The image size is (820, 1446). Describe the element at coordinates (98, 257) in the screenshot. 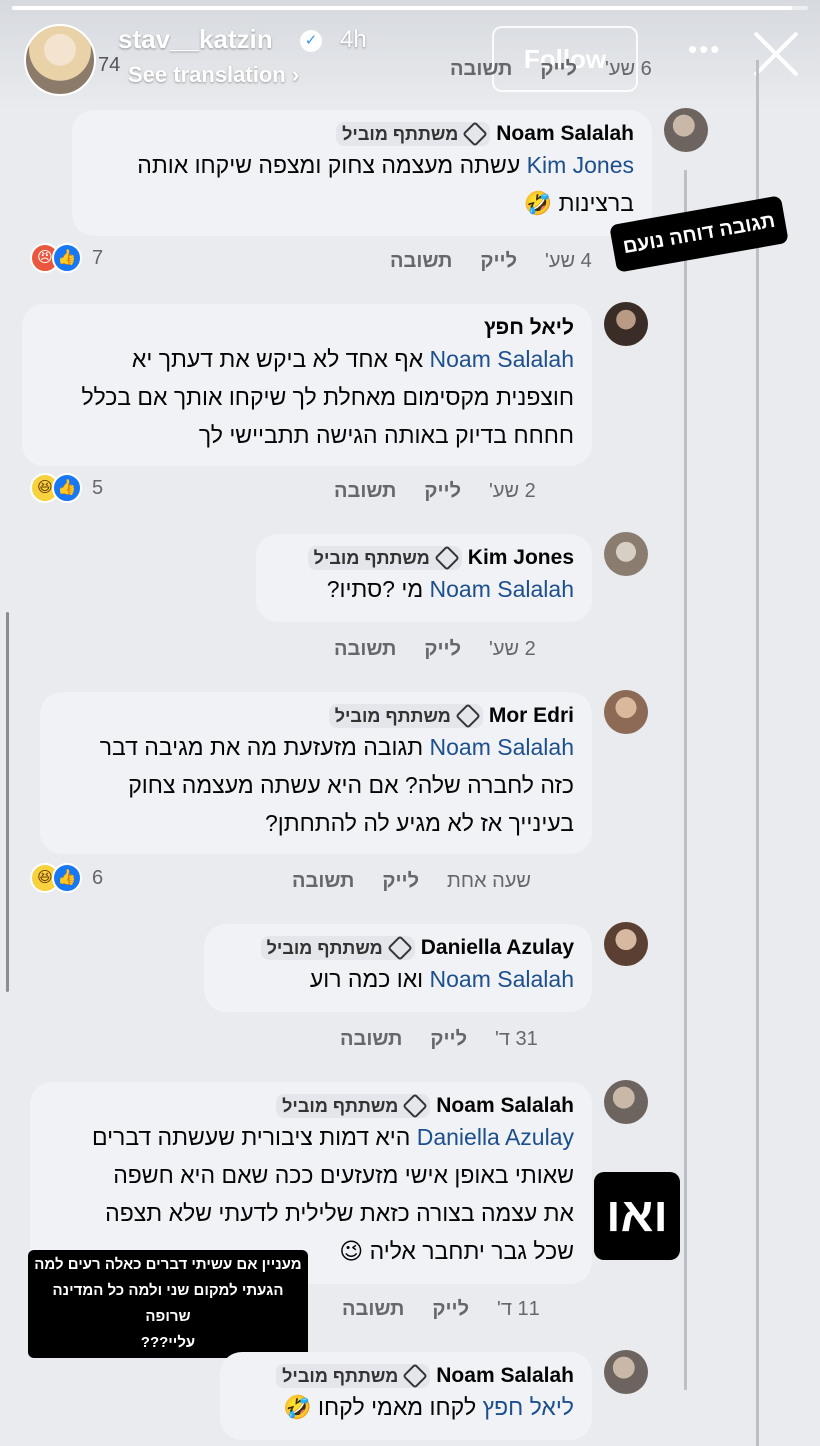

I see `reaction-count: 7` at that location.